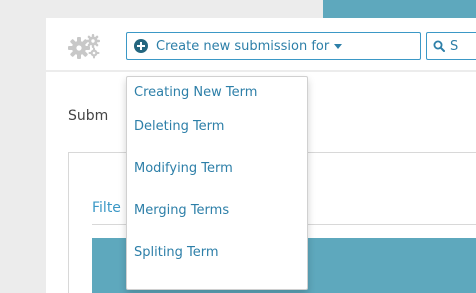  What do you see at coordinates (85, 46) in the screenshot?
I see `gears-icon` at bounding box center [85, 46].